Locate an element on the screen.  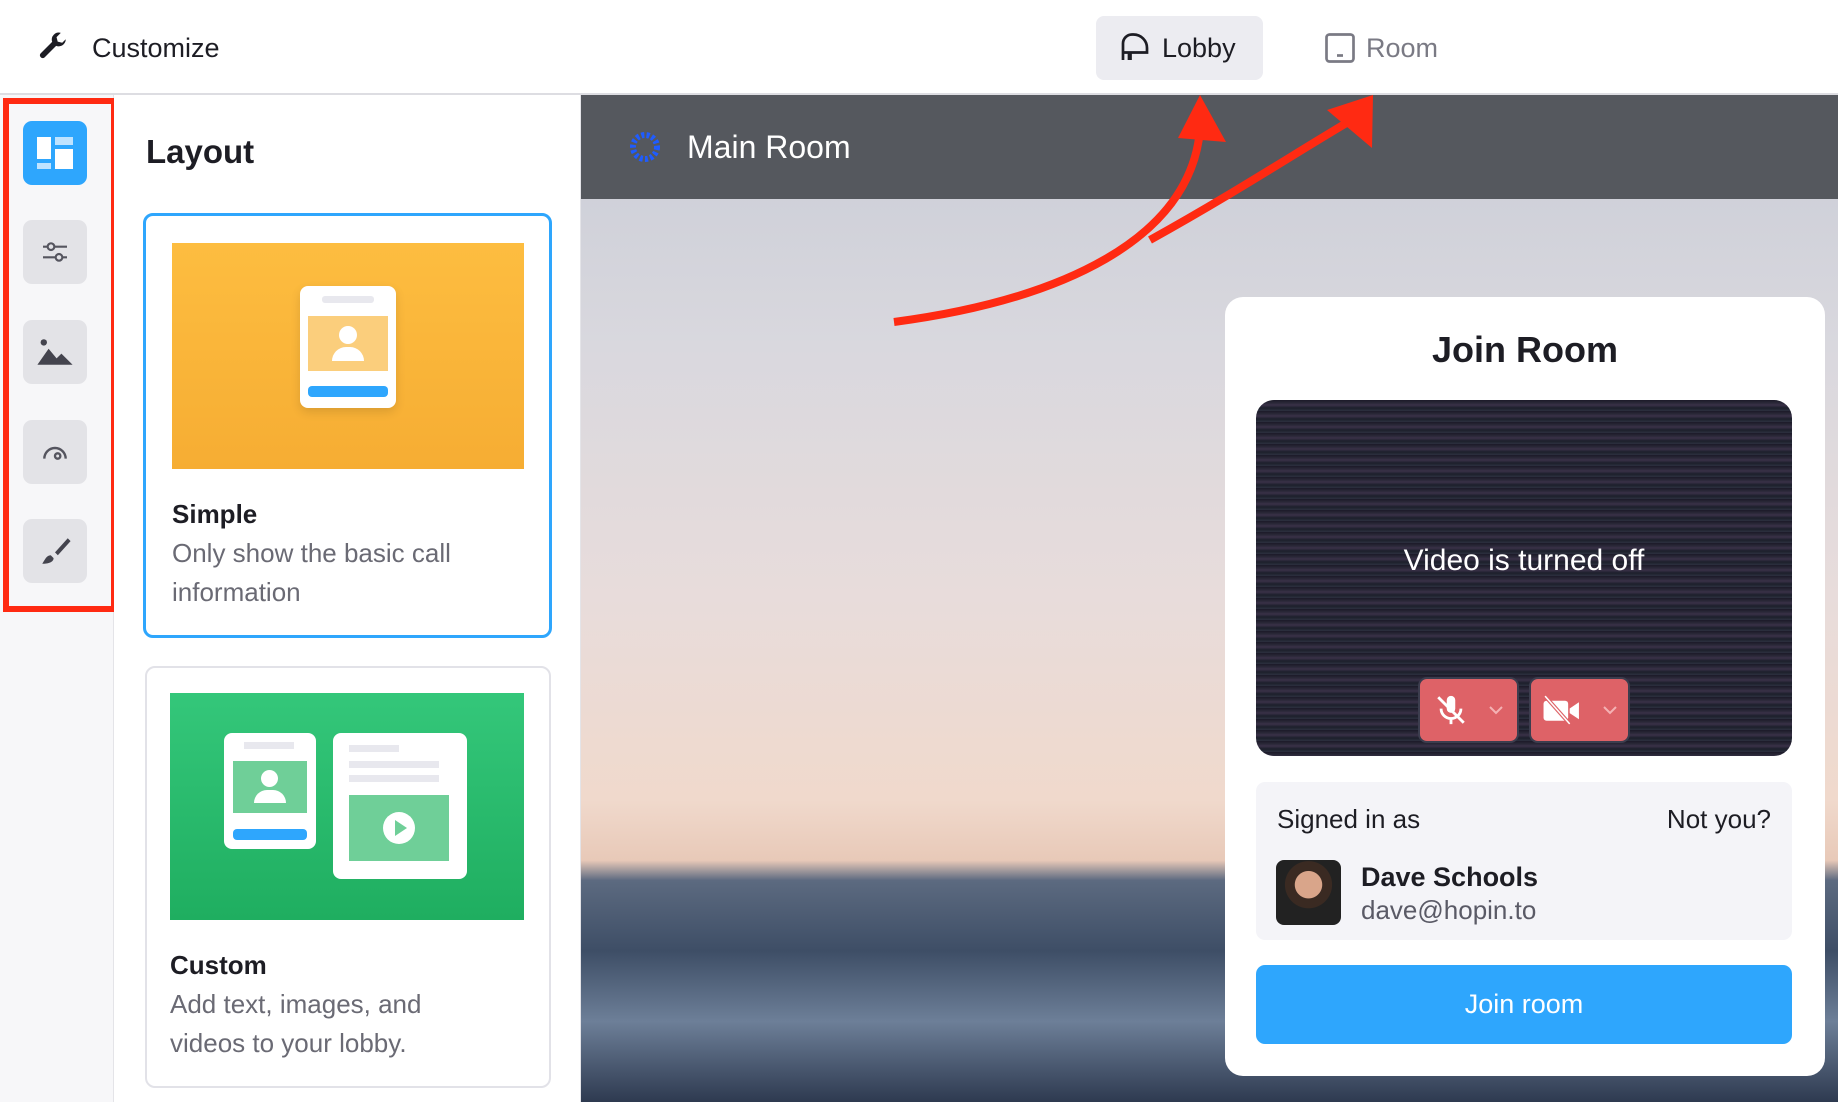
avatar is located at coordinates (1308, 892).